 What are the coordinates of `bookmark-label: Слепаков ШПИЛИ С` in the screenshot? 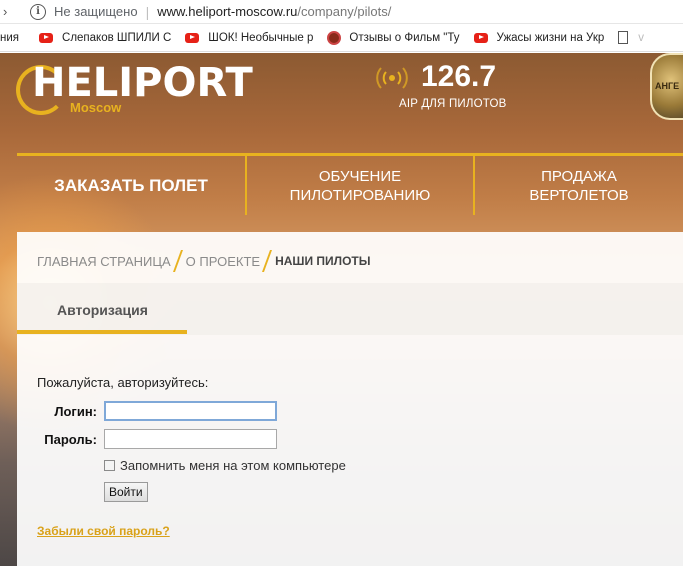 It's located at (117, 37).